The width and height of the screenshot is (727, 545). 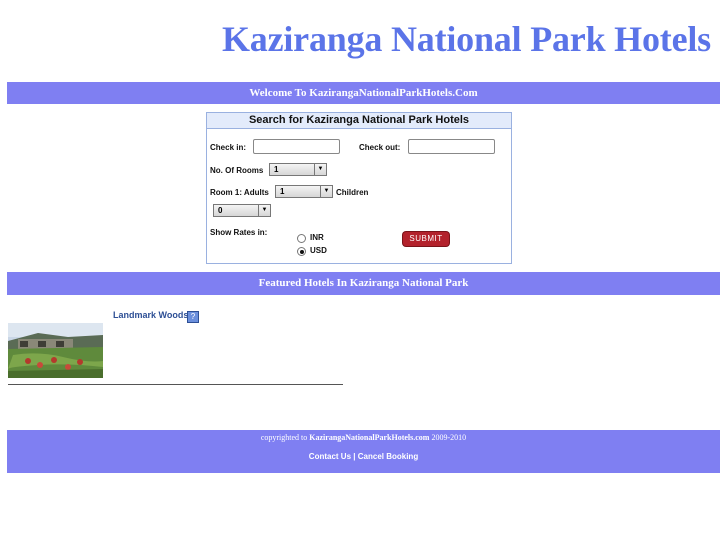 What do you see at coordinates (193, 317) in the screenshot?
I see `info-icon: ?` at bounding box center [193, 317].